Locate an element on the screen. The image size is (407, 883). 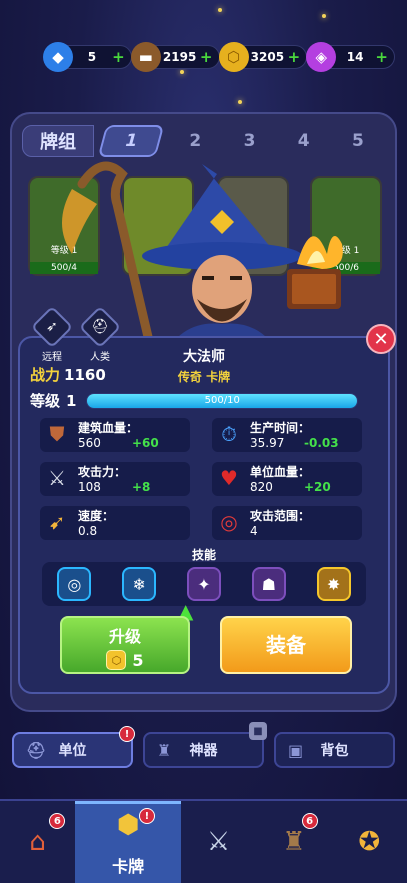
equip-button: 装备 is located at coordinates (286, 645).